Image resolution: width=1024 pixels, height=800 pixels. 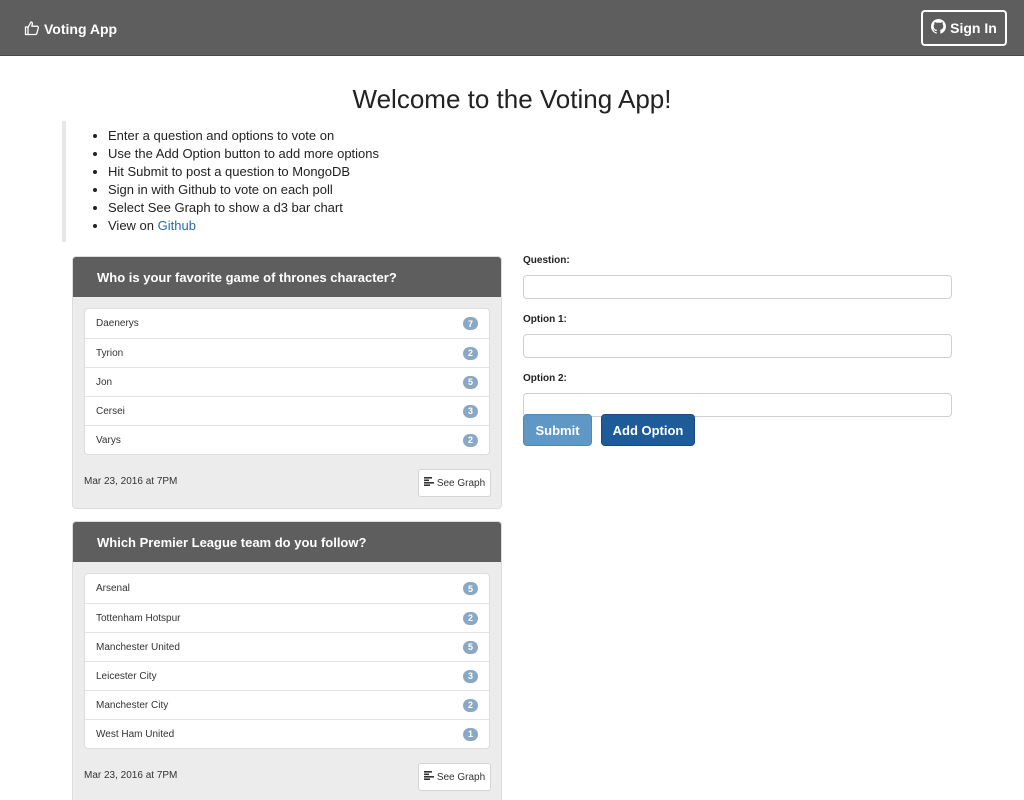 I want to click on option-label: Tottenham Hotspur, so click(x=138, y=618).